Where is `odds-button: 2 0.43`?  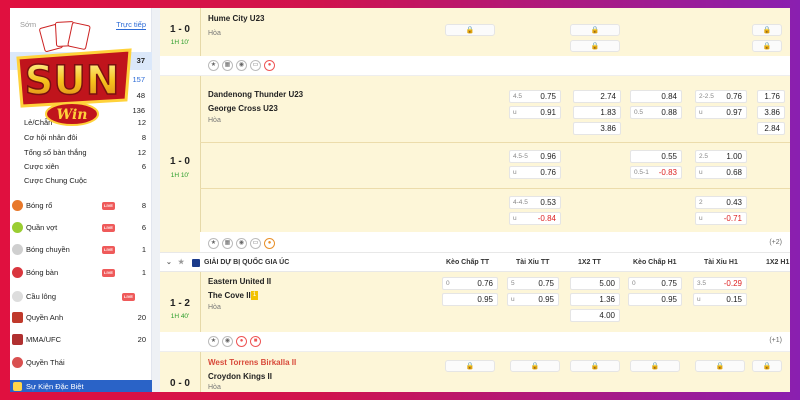
odds-button: 2 0.43 is located at coordinates (721, 202).